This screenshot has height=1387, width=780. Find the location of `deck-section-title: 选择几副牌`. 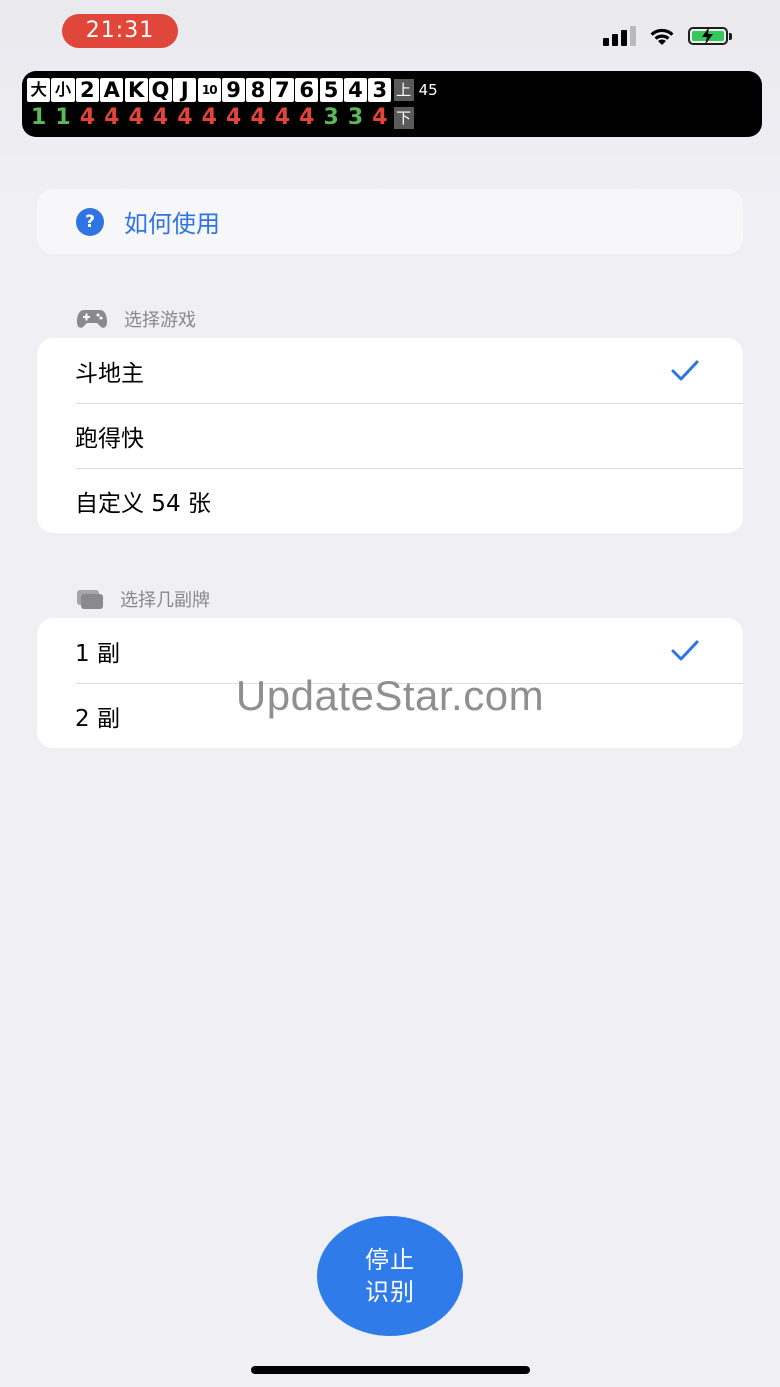

deck-section-title: 选择几副牌 is located at coordinates (165, 600).